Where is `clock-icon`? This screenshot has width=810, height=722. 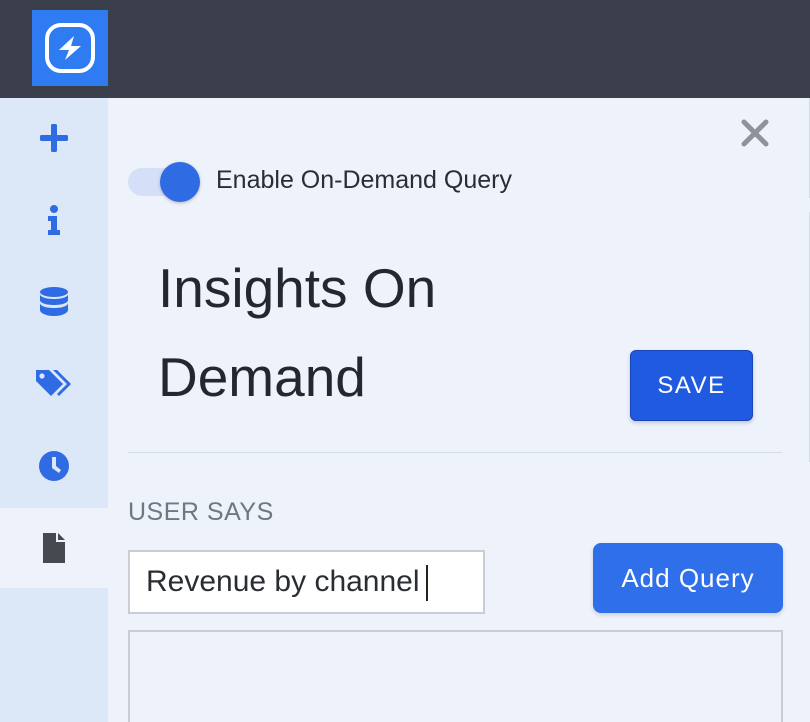
clock-icon is located at coordinates (54, 466).